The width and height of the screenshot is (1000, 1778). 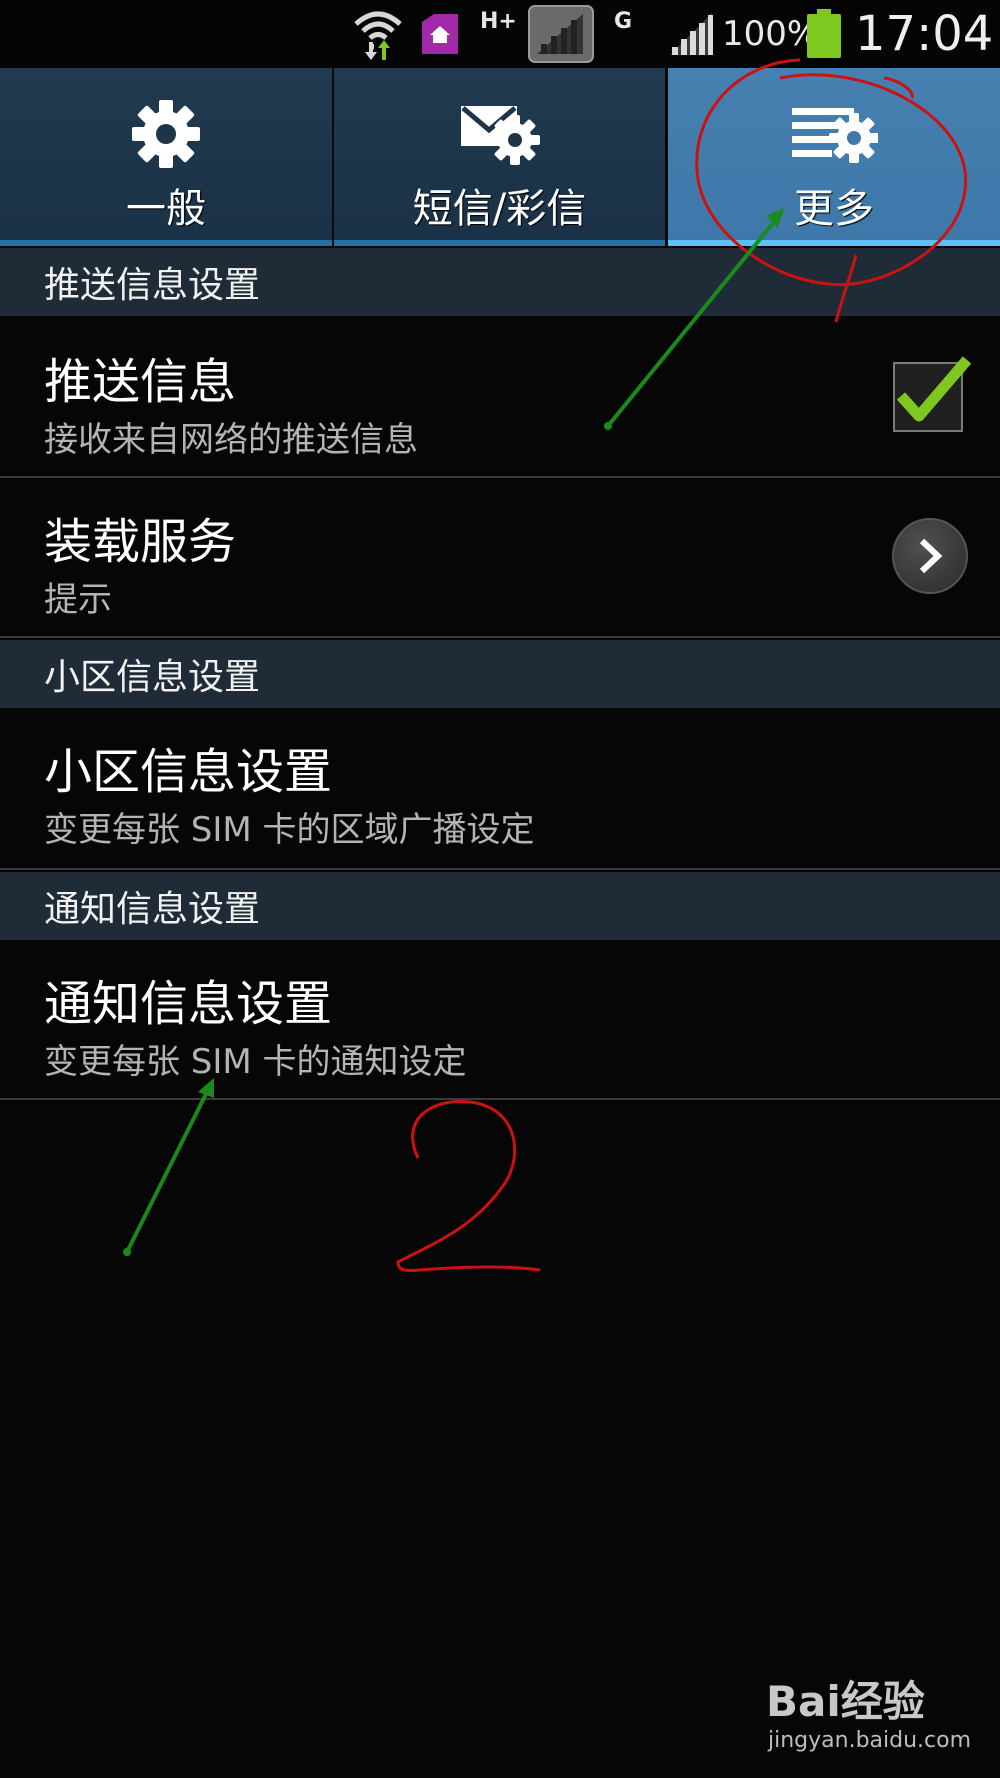 I want to click on chevron-right-icon, so click(x=931, y=556).